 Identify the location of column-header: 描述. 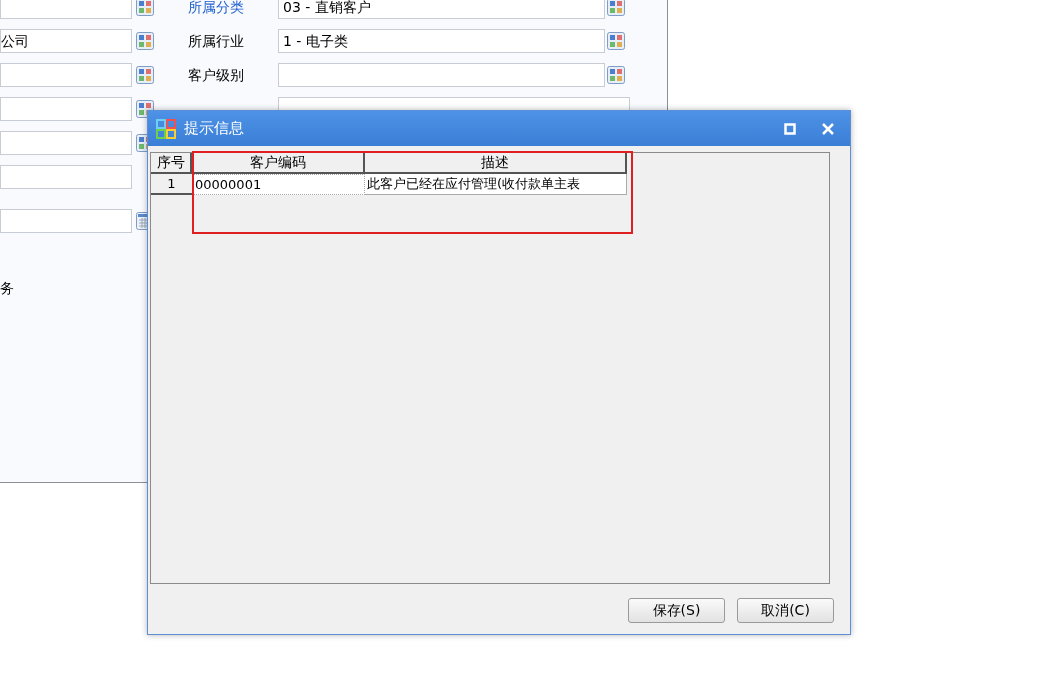
(496, 163).